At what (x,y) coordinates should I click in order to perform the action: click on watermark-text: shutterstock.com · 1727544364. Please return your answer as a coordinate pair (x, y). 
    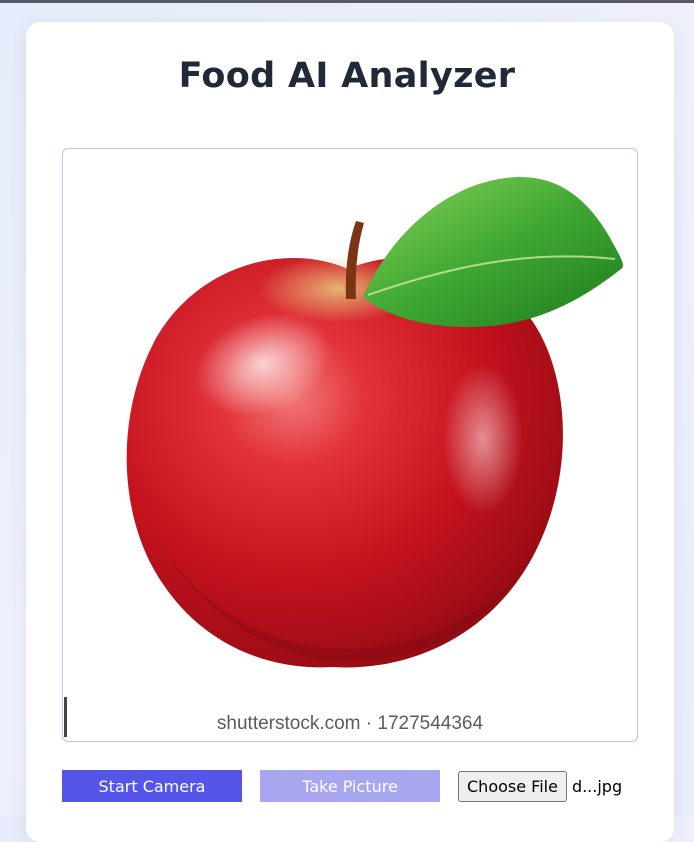
    Looking at the image, I should click on (350, 723).